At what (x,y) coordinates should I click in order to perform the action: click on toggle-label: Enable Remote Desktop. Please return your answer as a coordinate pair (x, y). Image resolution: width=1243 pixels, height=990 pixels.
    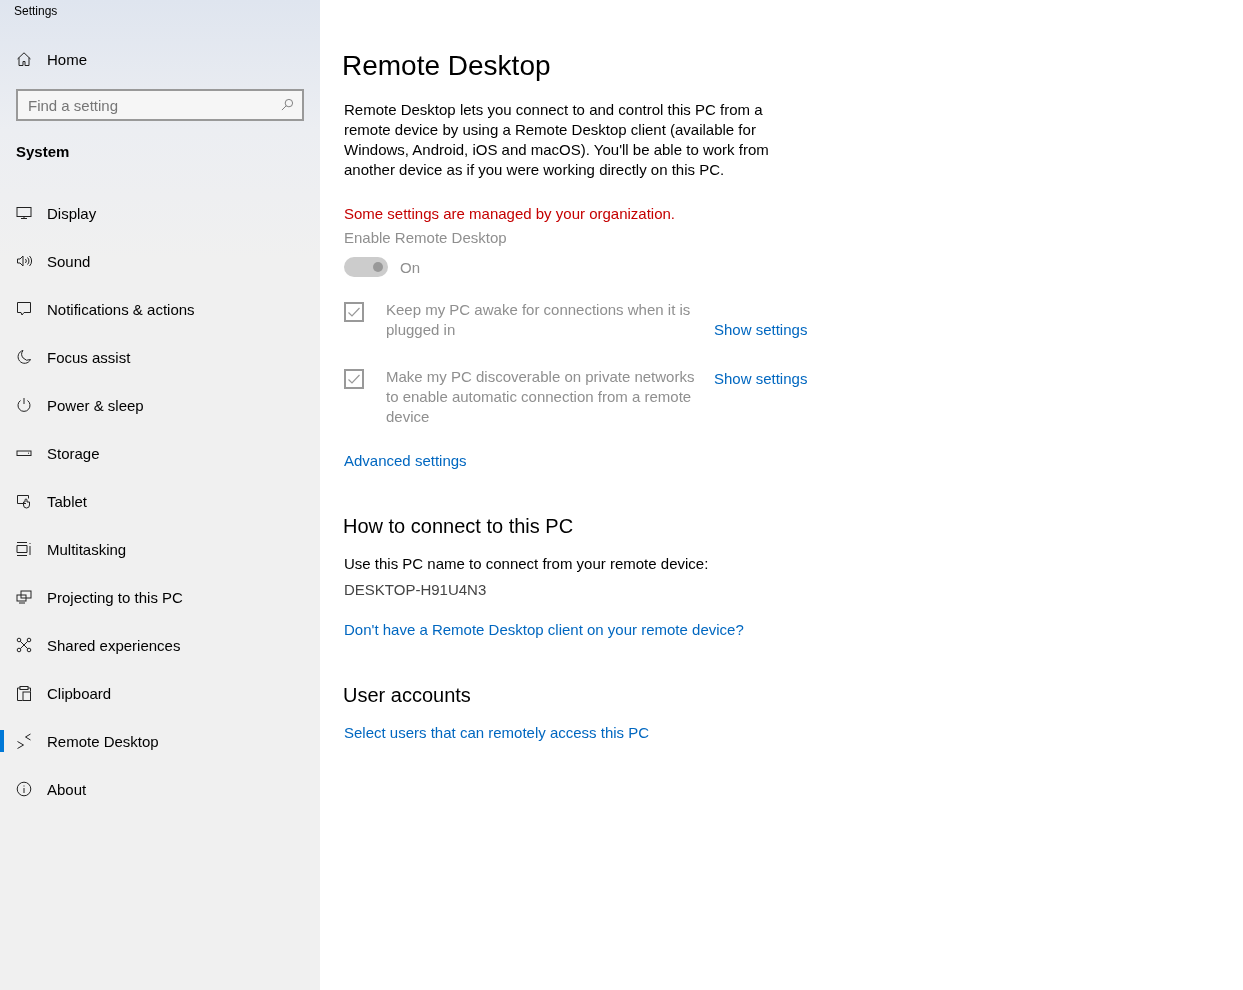
    Looking at the image, I should click on (426, 238).